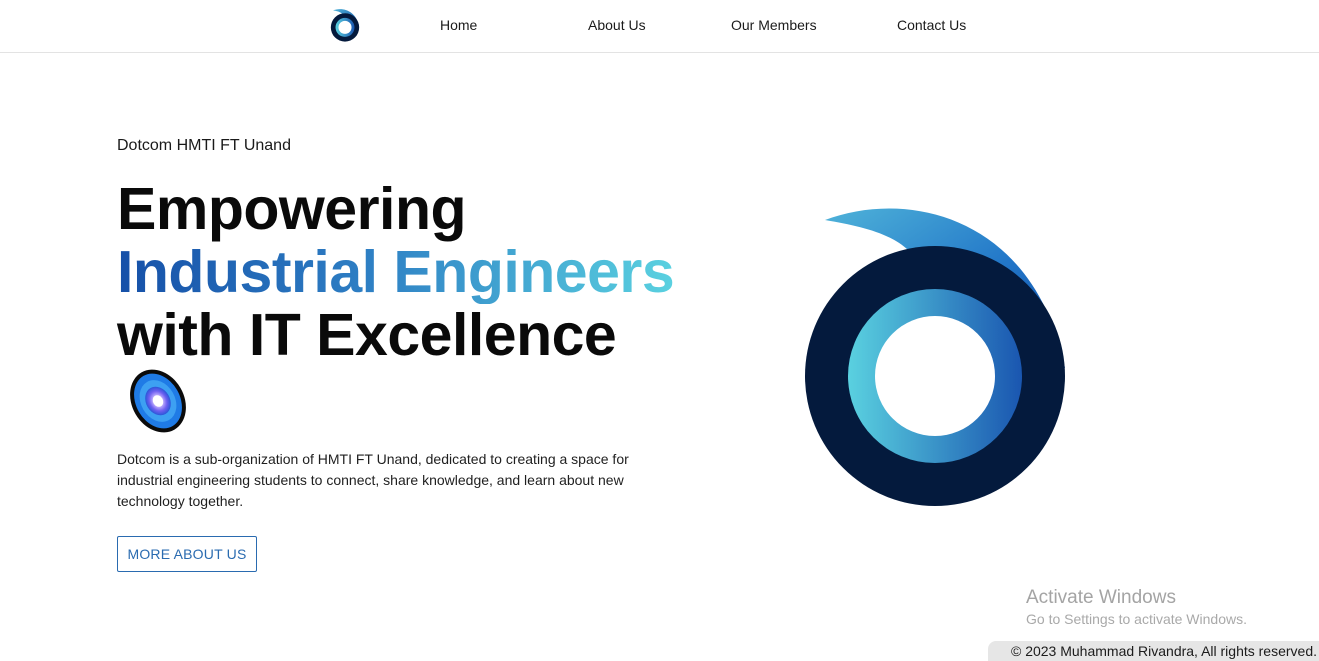 This screenshot has height=661, width=1319. I want to click on nav-link-about-us: About Us, so click(617, 25).